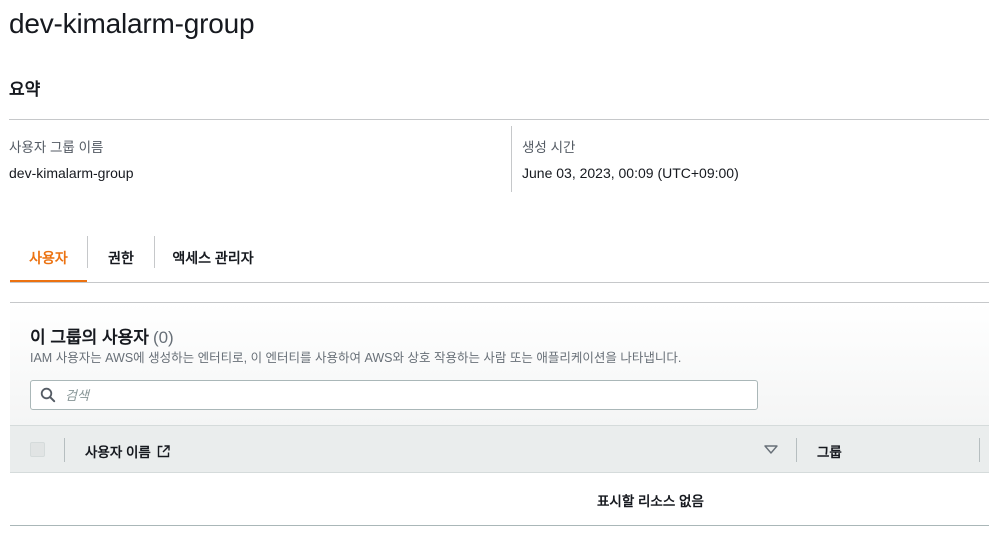 This screenshot has height=542, width=989. I want to click on panel-title-text: 이 그룹의 사용자, so click(89, 337).